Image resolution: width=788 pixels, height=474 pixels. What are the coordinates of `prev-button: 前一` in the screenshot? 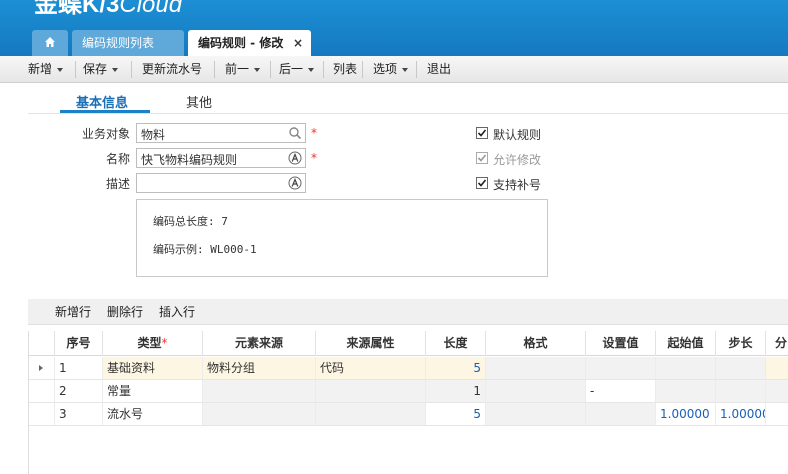 It's located at (243, 69).